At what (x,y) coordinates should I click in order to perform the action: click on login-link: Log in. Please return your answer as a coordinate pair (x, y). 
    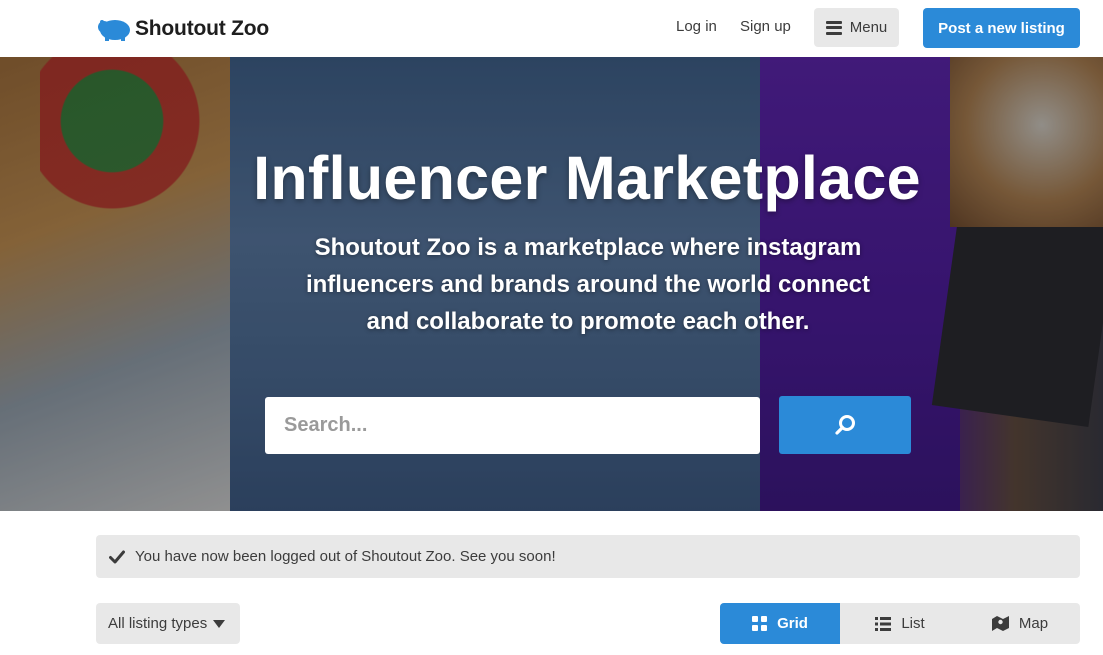
    Looking at the image, I should click on (696, 26).